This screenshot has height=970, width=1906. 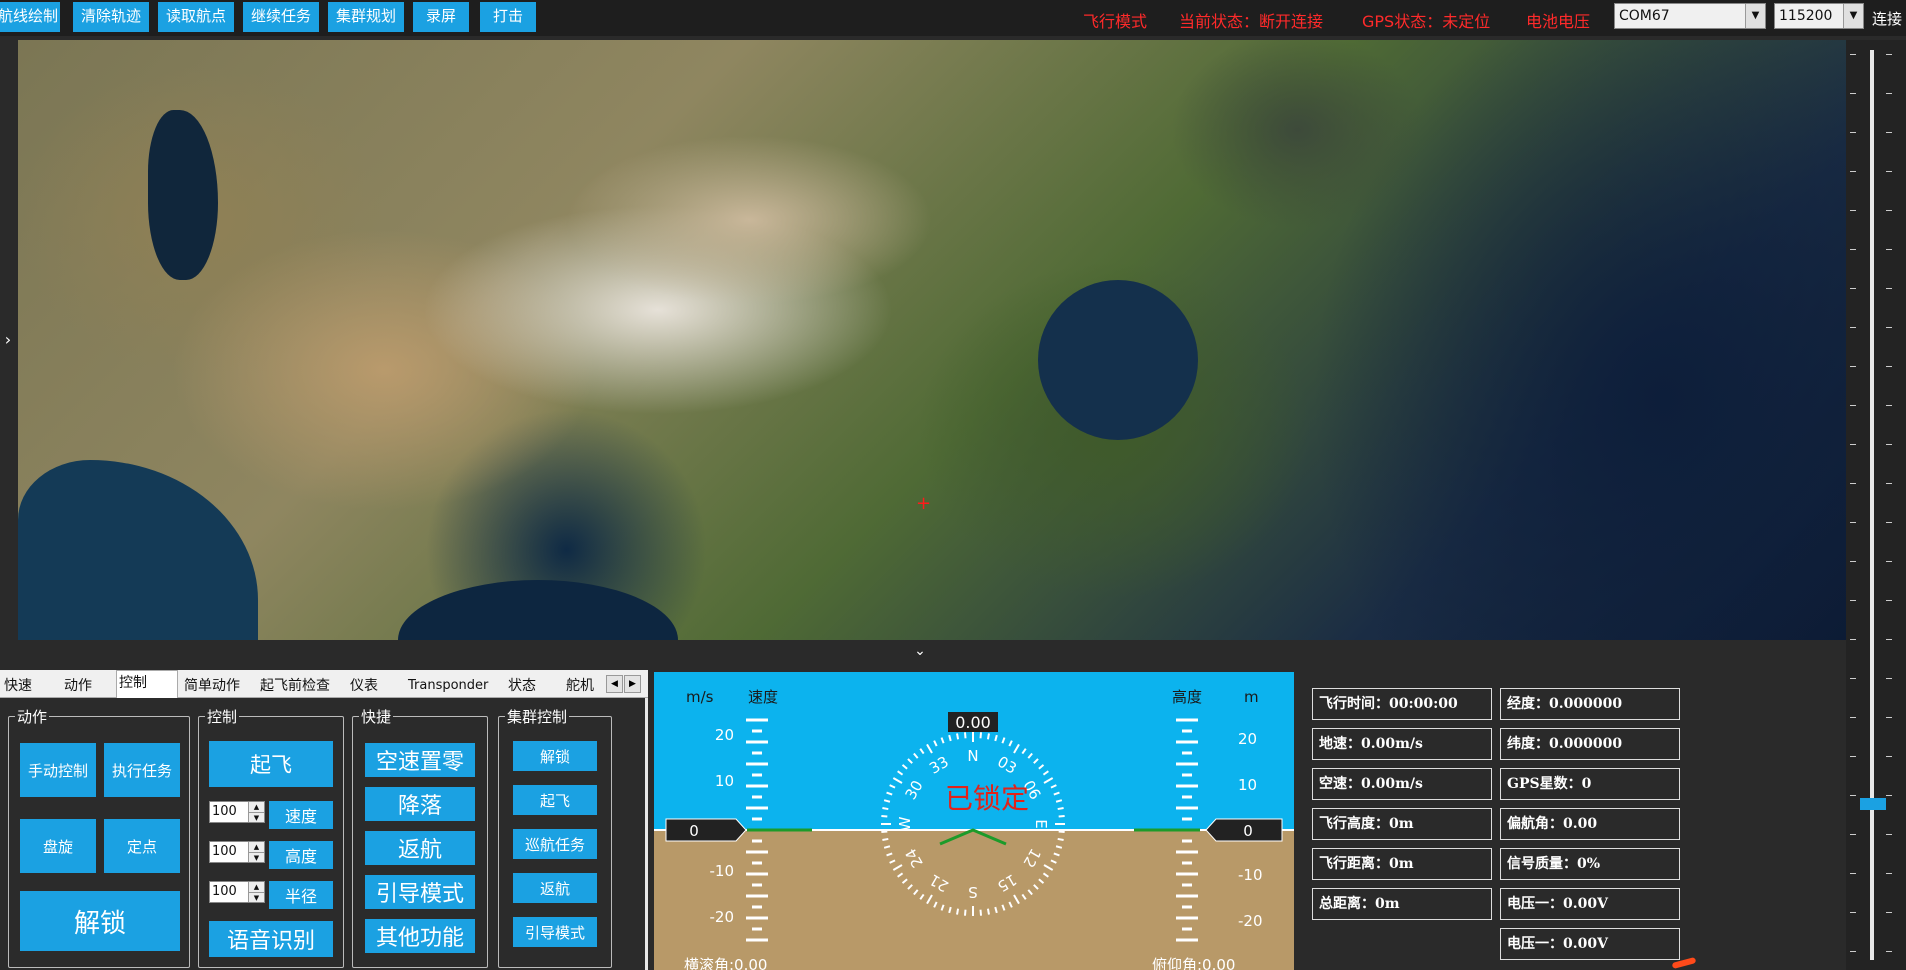 I want to click on speed-value: 100, so click(x=224, y=811).